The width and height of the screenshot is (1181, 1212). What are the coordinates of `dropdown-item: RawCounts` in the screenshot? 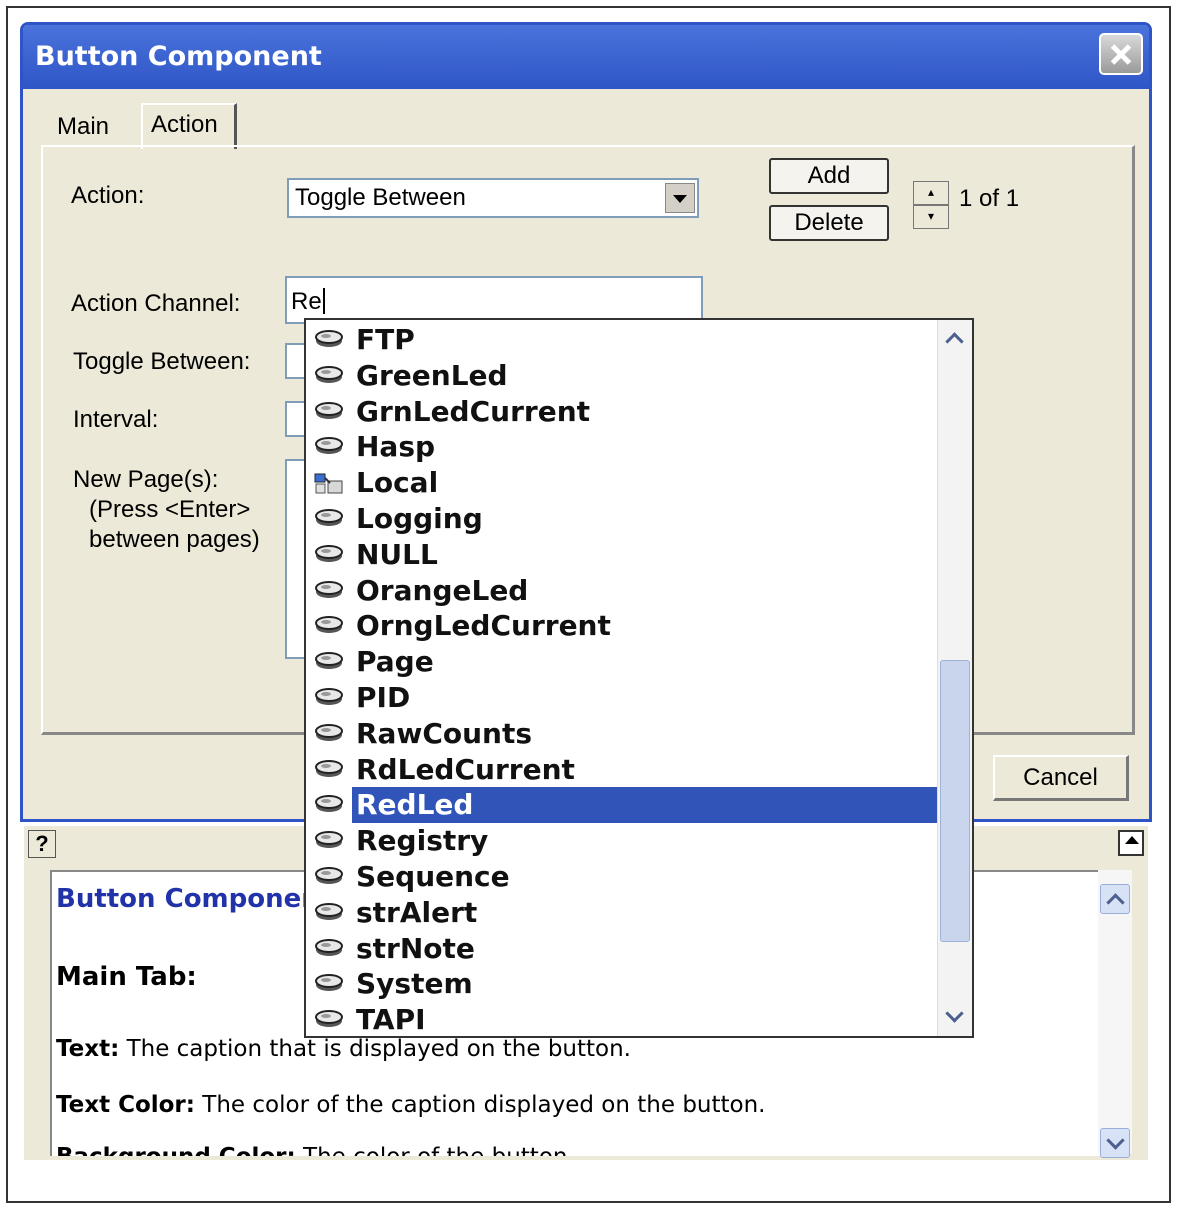 It's located at (623, 734).